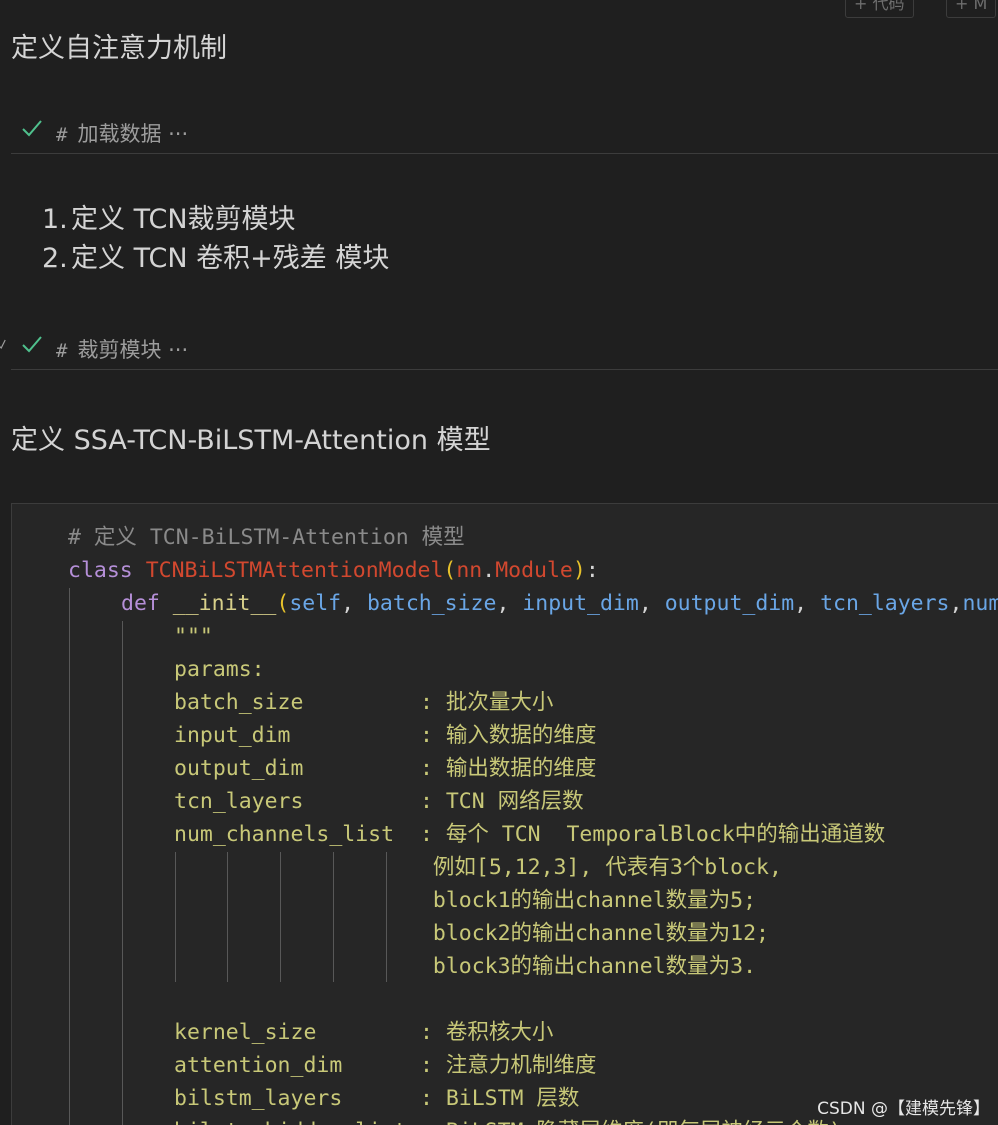 This screenshot has width=998, height=1125. Describe the element at coordinates (133, 350) in the screenshot. I see `collapsed-title-text: 裁剪模块 ···` at that location.